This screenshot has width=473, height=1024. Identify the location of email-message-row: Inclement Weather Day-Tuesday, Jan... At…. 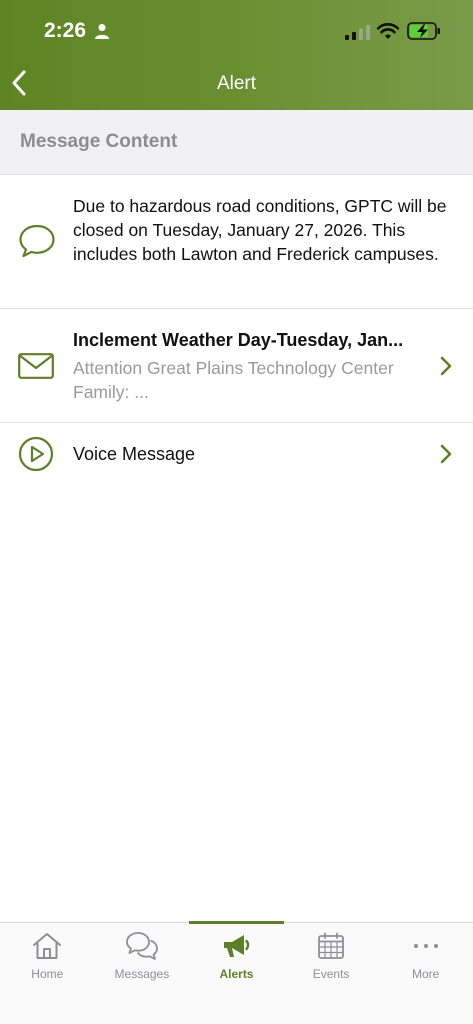
(236, 366).